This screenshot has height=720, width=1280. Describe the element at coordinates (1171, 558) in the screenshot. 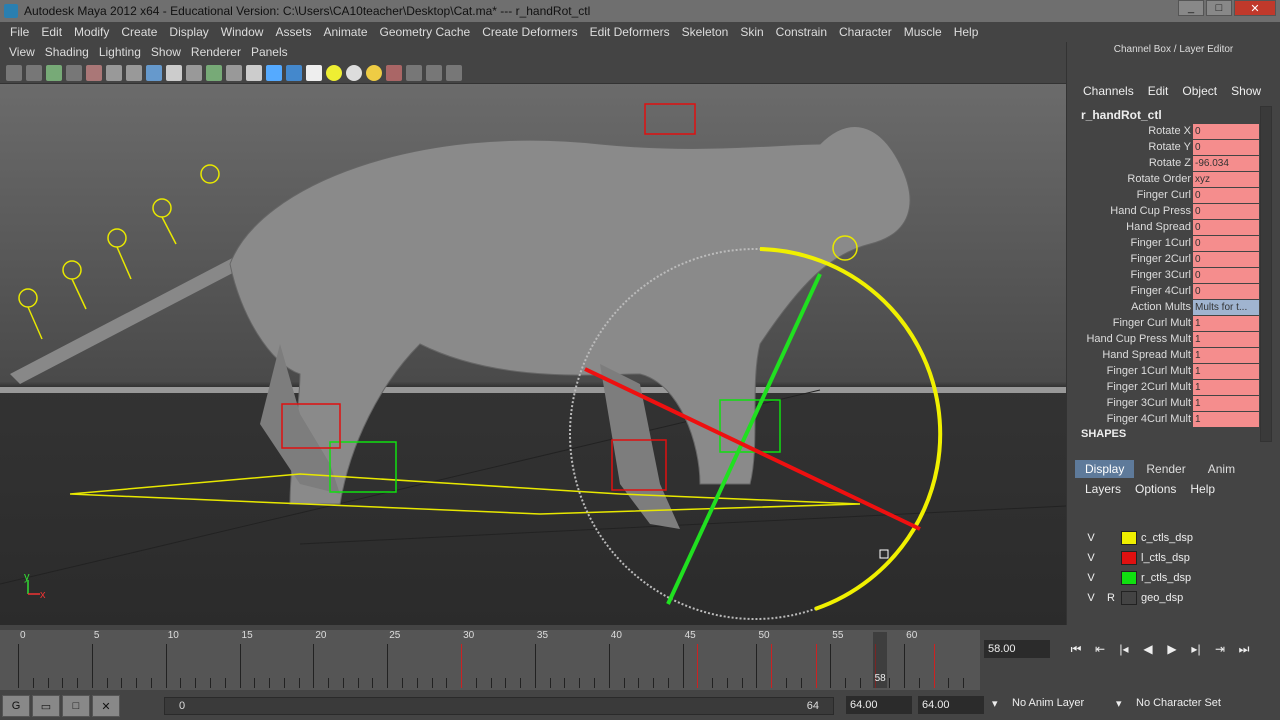

I see `layer-row: Vl_ctls_dsp` at that location.